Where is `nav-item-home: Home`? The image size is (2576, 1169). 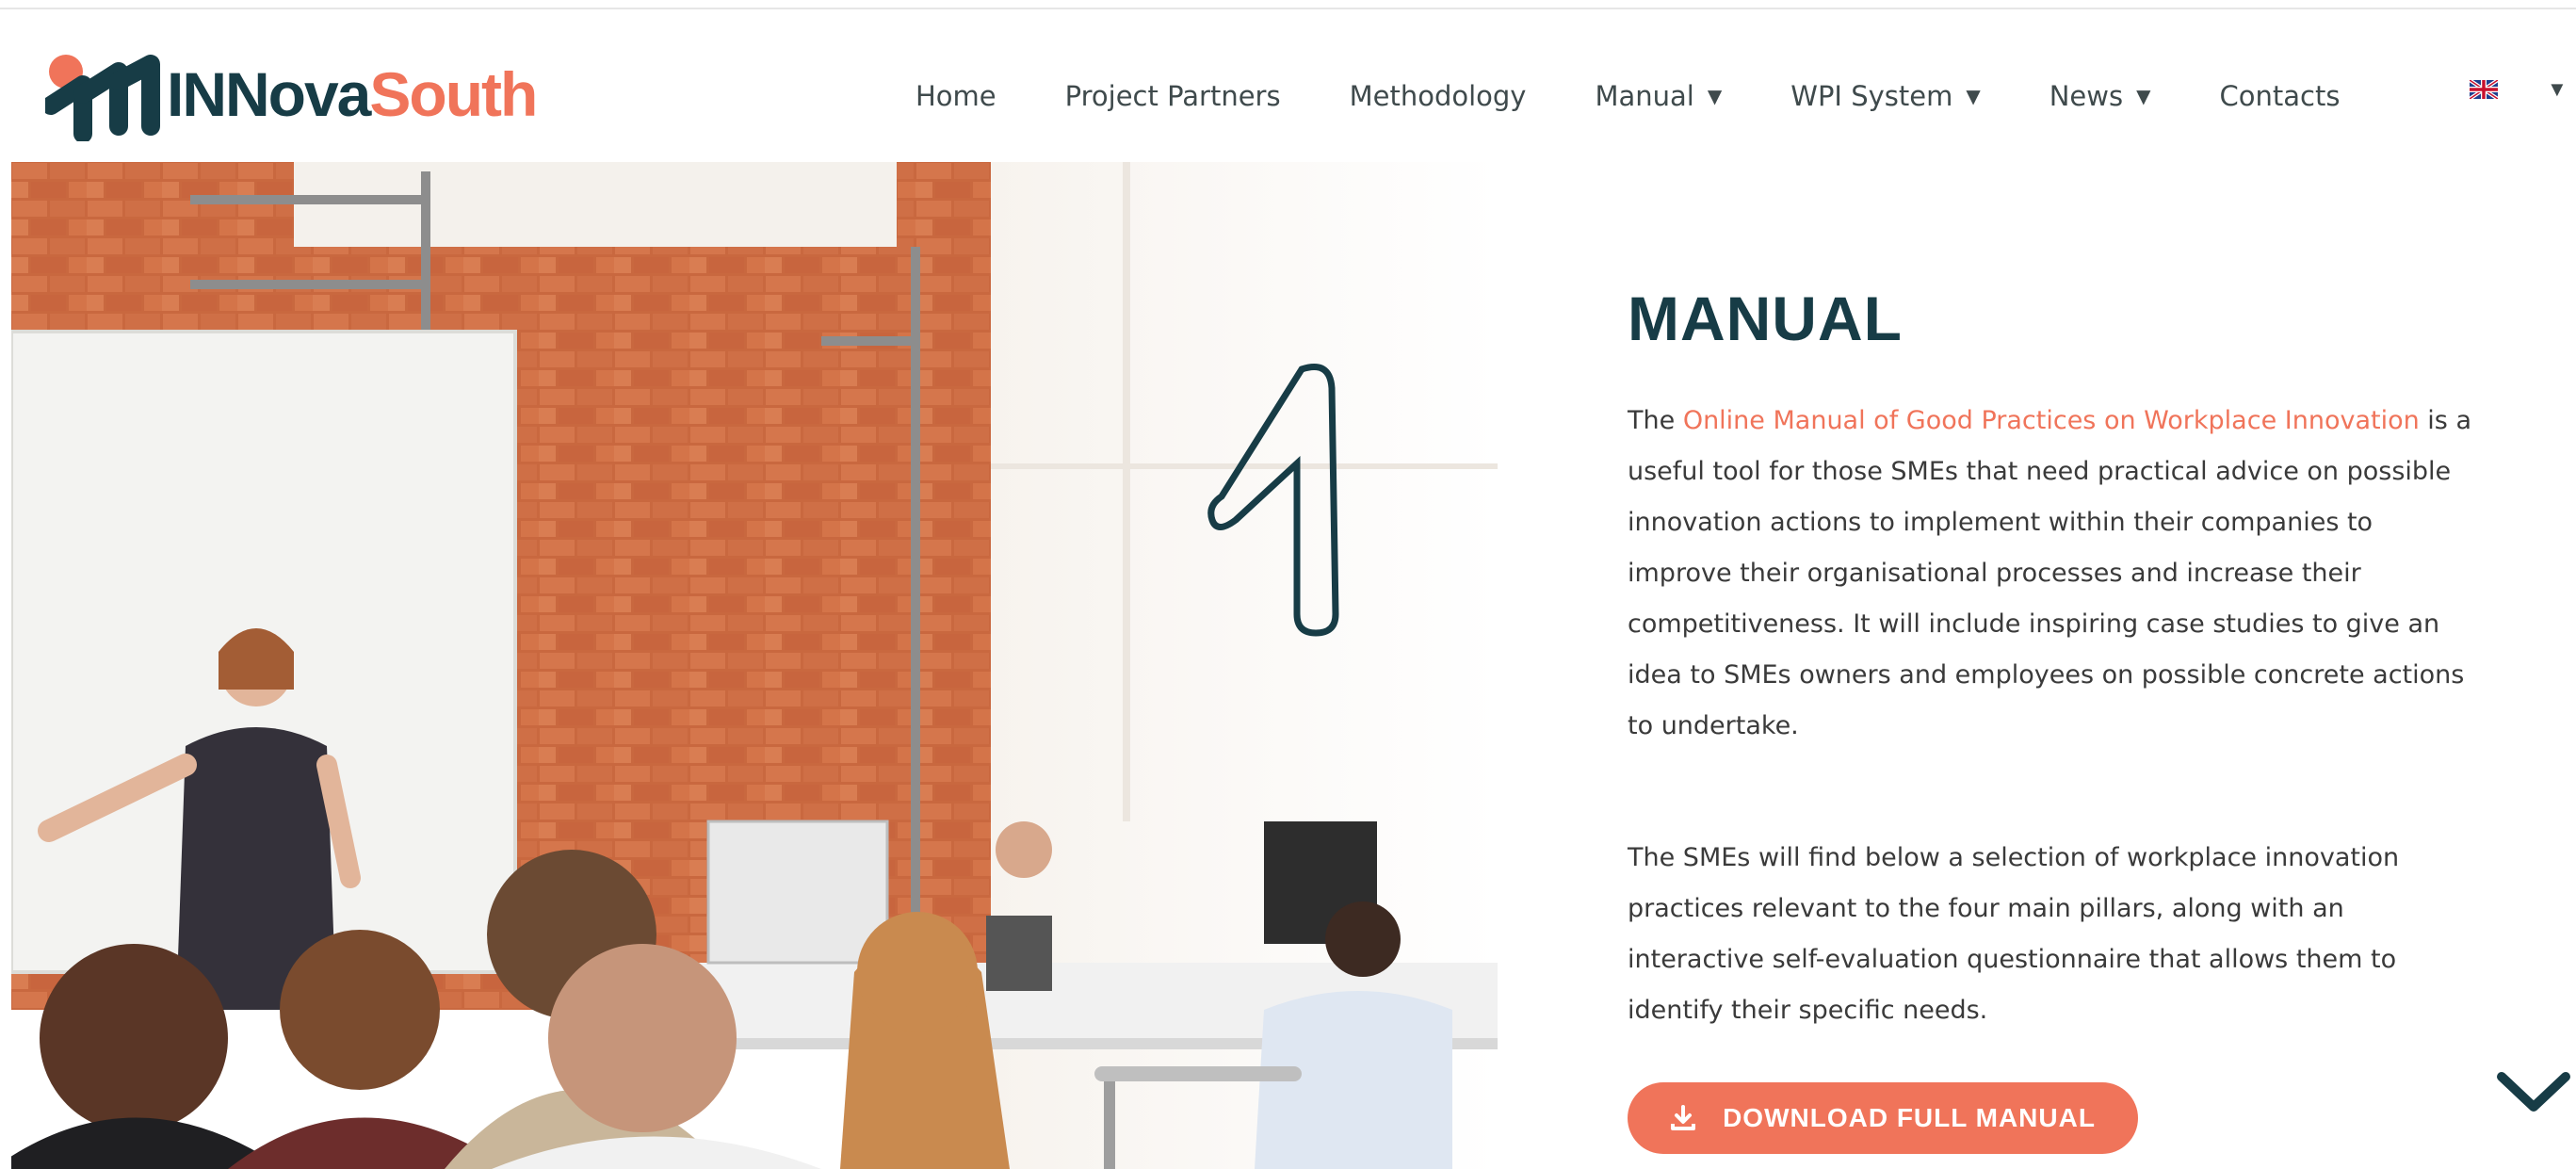 nav-item-home: Home is located at coordinates (955, 96).